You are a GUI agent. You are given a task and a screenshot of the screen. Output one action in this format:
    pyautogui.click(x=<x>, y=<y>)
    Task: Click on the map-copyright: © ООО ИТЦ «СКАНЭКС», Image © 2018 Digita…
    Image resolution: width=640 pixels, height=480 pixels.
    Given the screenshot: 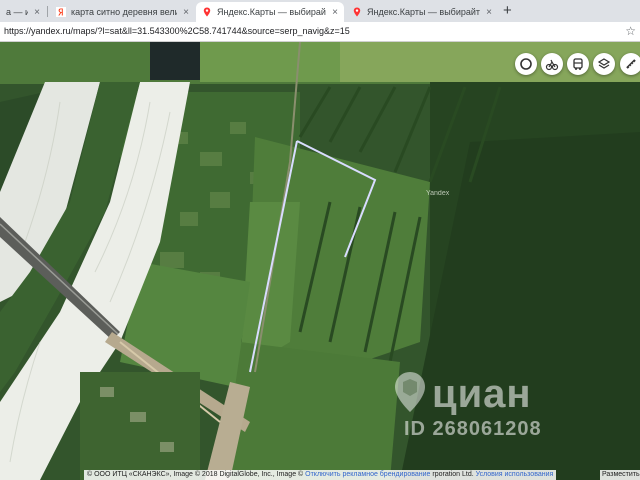 What is the action you would take?
    pyautogui.click(x=320, y=475)
    